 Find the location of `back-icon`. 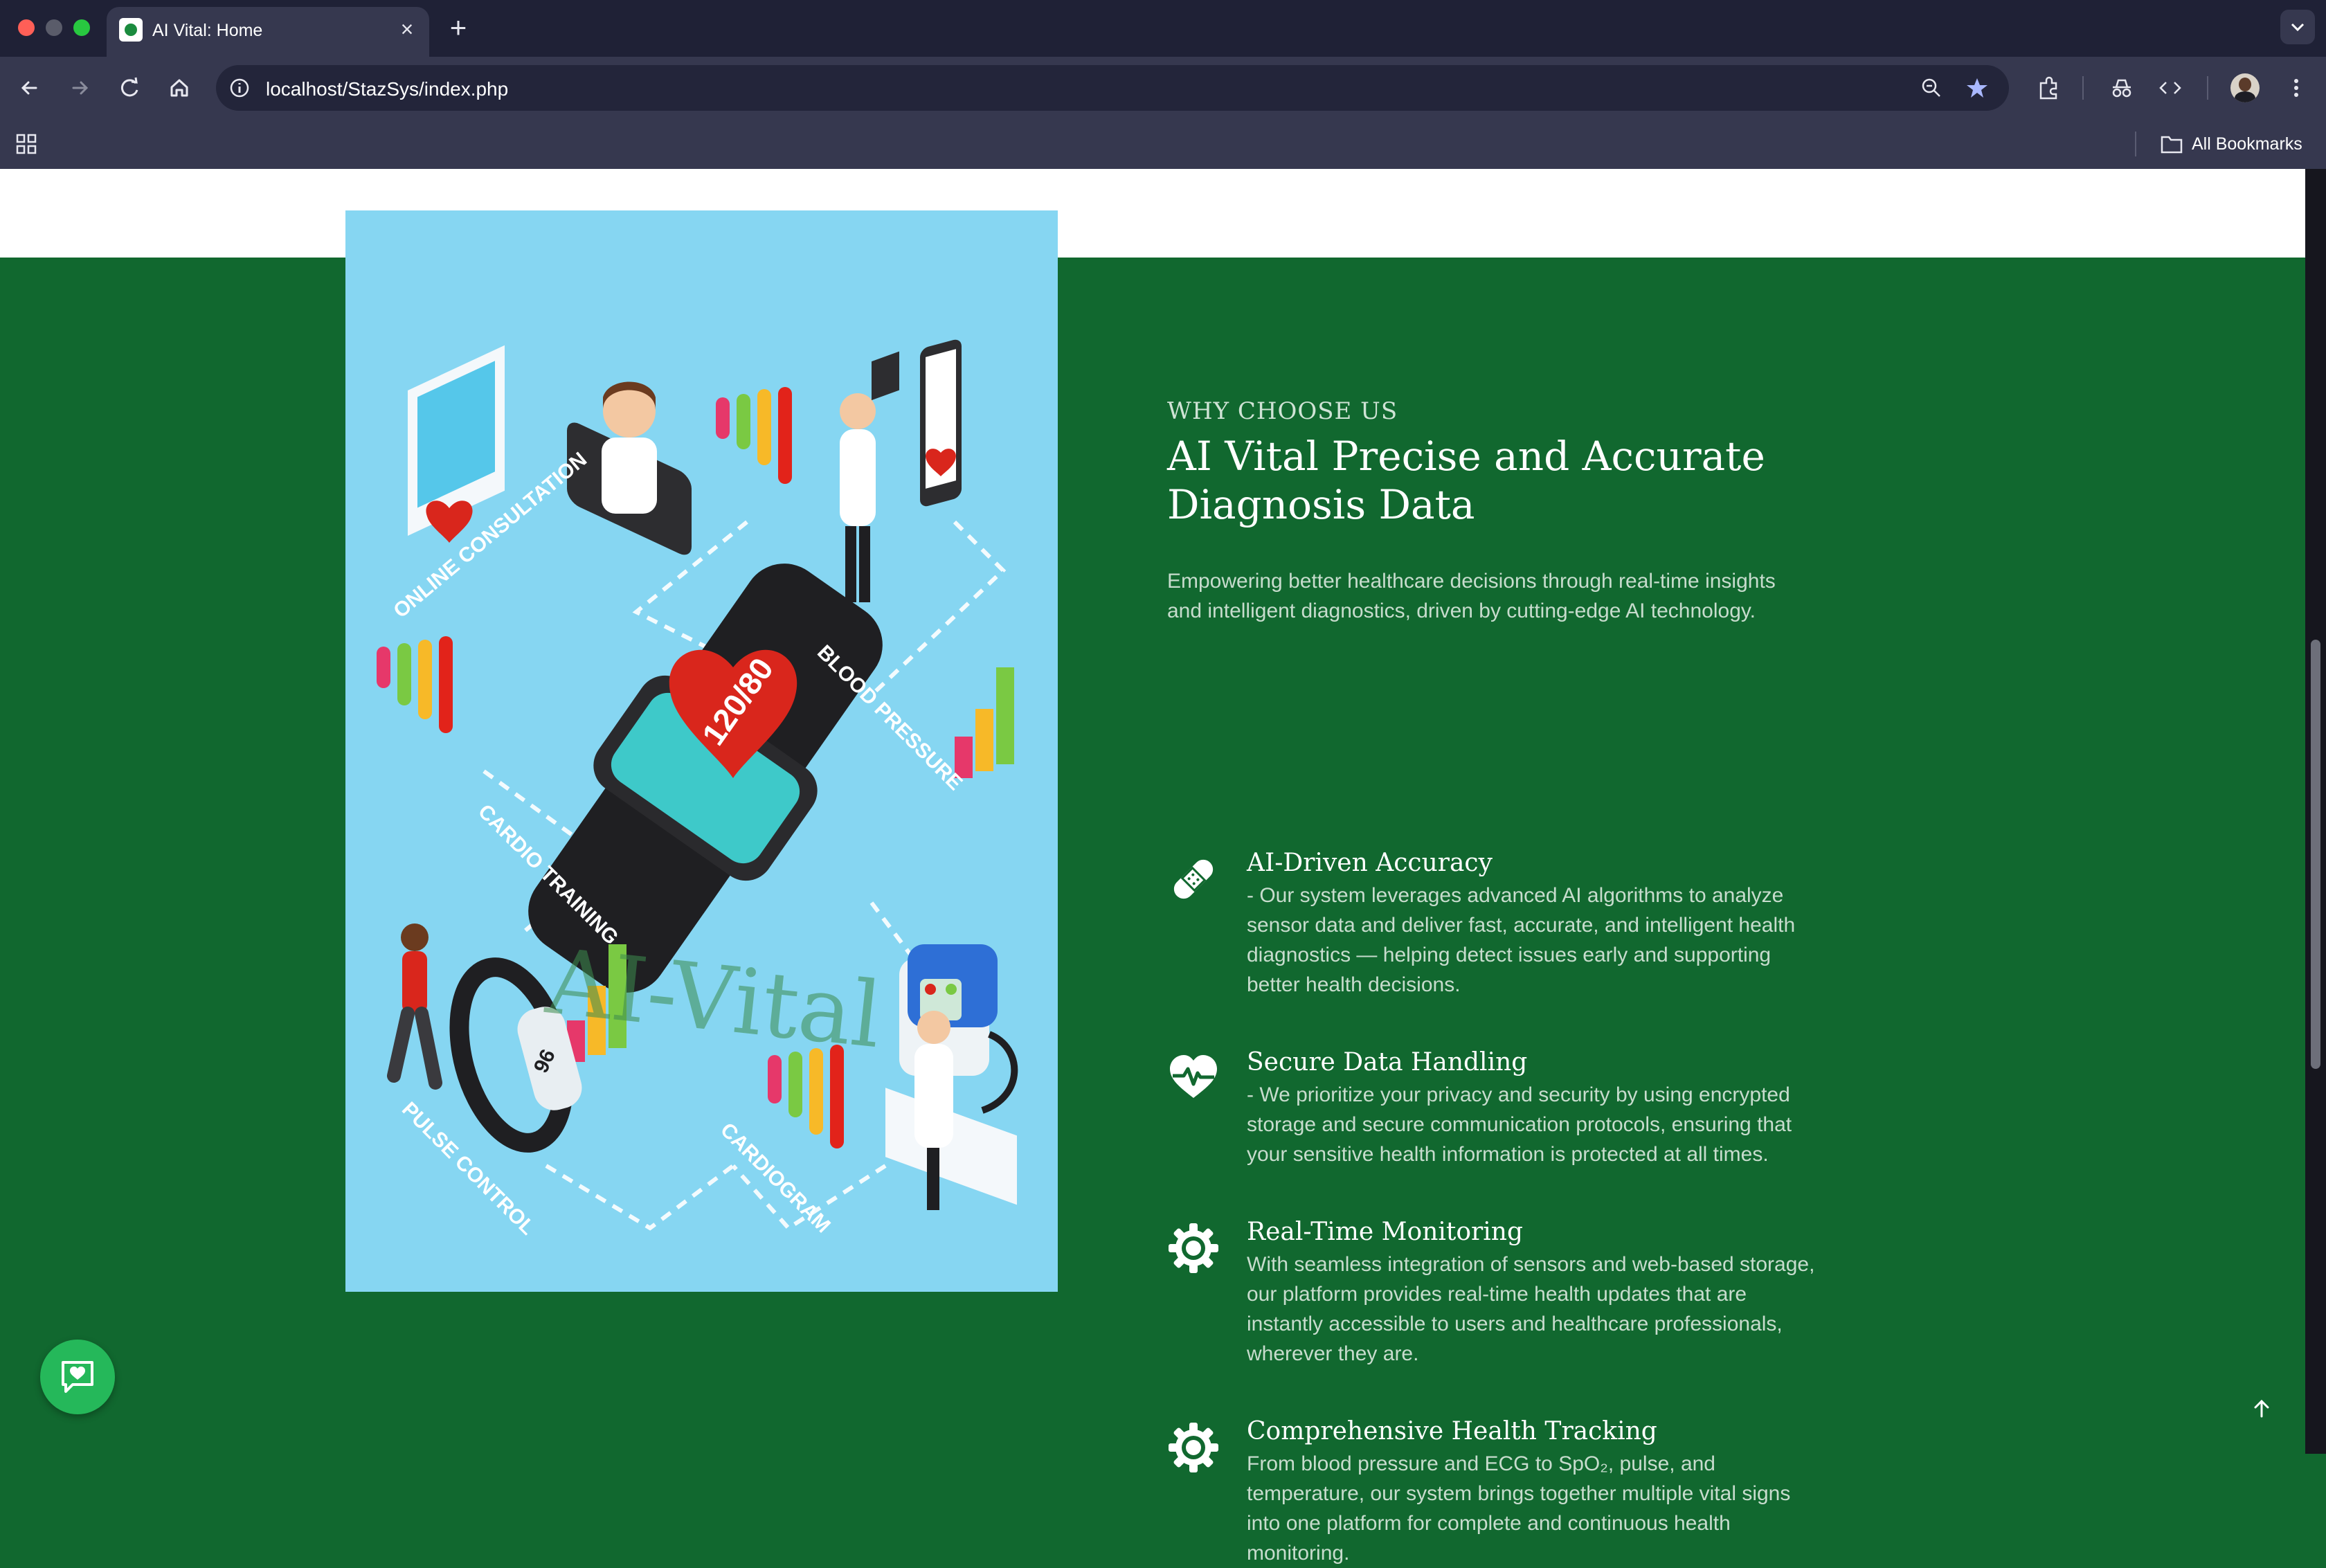

back-icon is located at coordinates (29, 88).